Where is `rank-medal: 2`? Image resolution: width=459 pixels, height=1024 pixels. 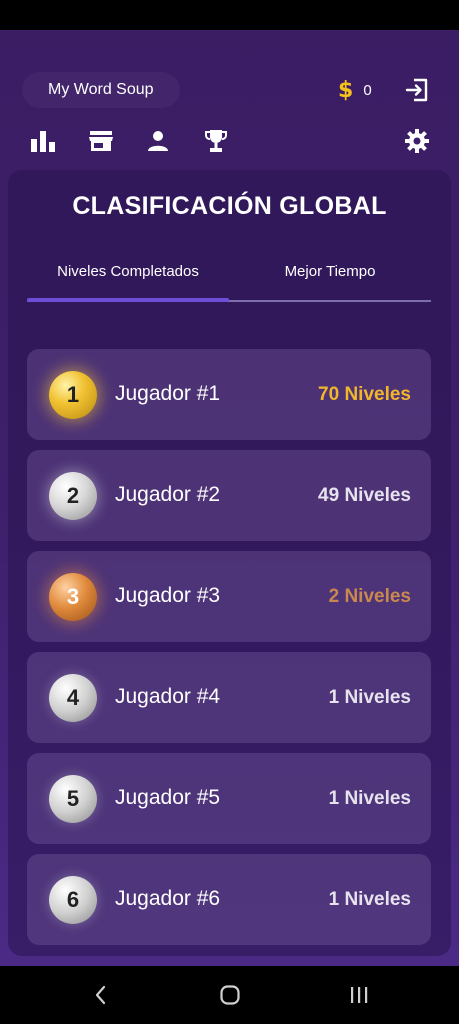
rank-medal: 2 is located at coordinates (73, 496).